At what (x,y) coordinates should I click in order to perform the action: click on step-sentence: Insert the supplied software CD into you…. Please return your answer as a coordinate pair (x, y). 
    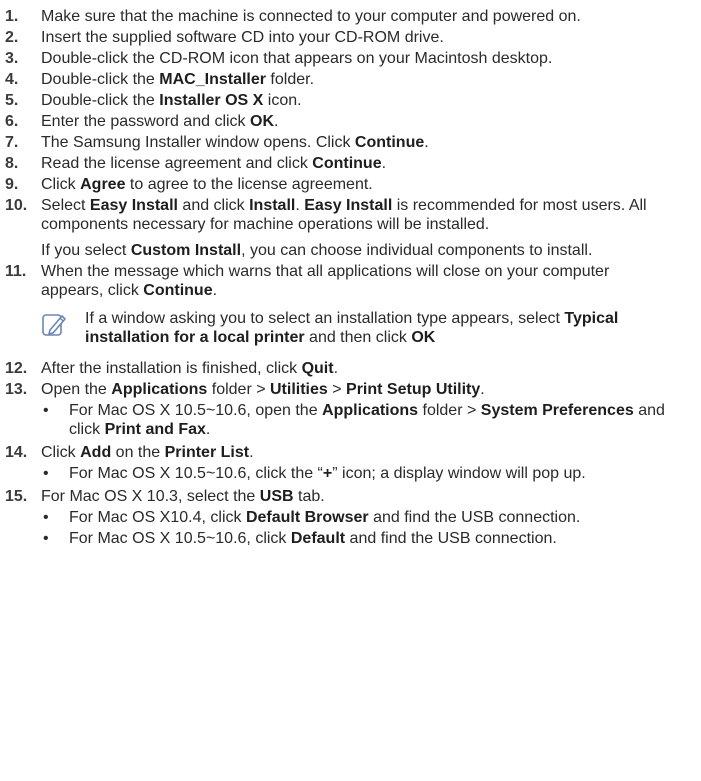
    Looking at the image, I should click on (358, 37).